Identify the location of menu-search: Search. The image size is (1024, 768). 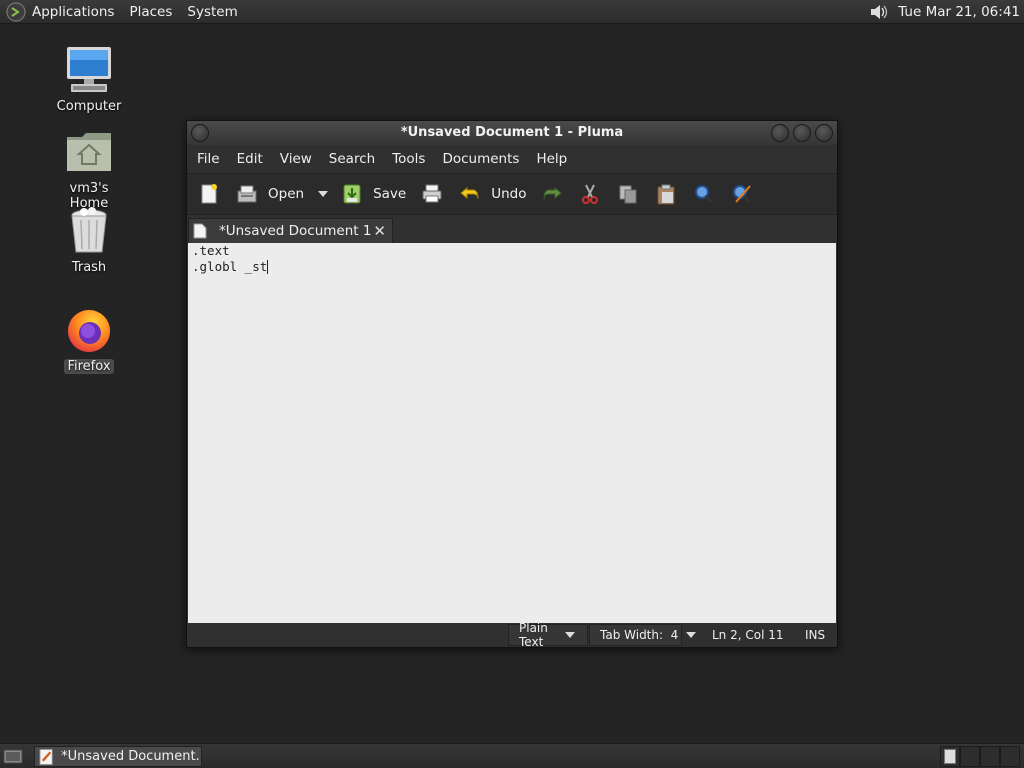
(352, 159).